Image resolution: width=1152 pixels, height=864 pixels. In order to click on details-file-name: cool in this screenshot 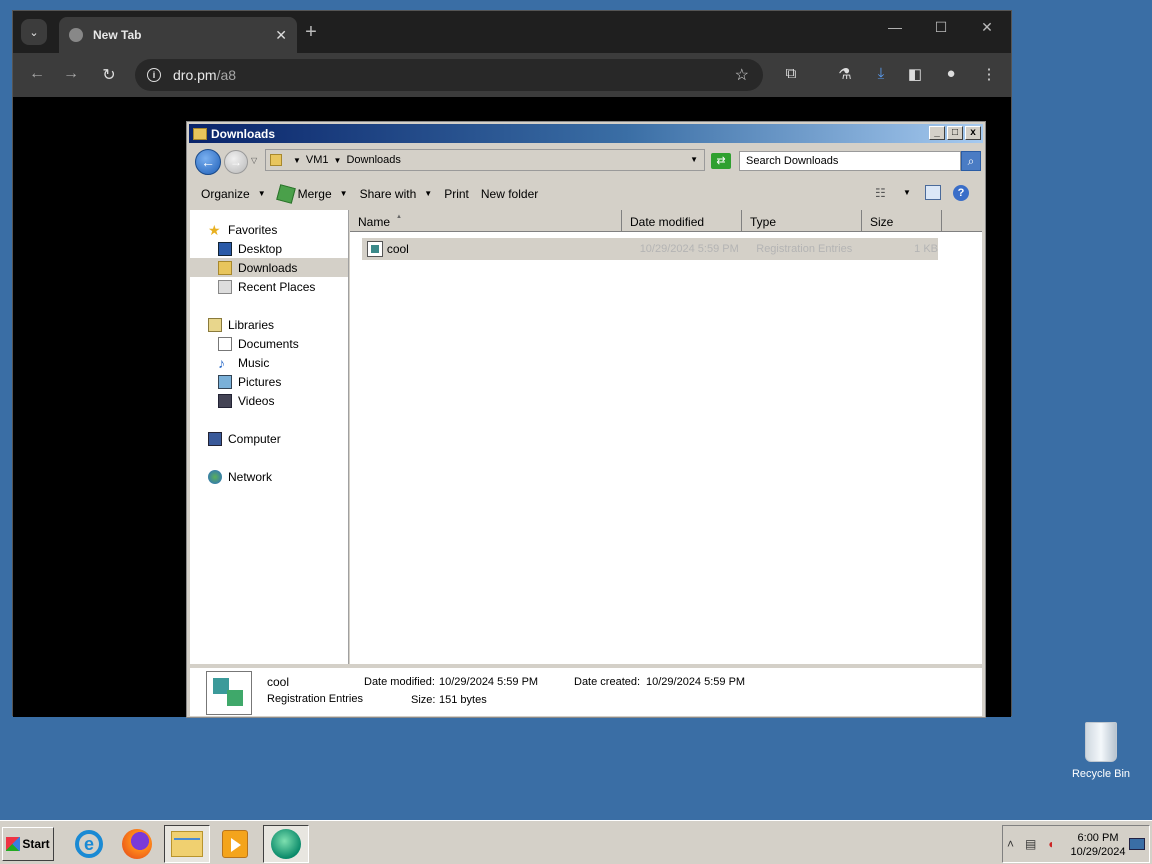, I will do `click(278, 682)`.